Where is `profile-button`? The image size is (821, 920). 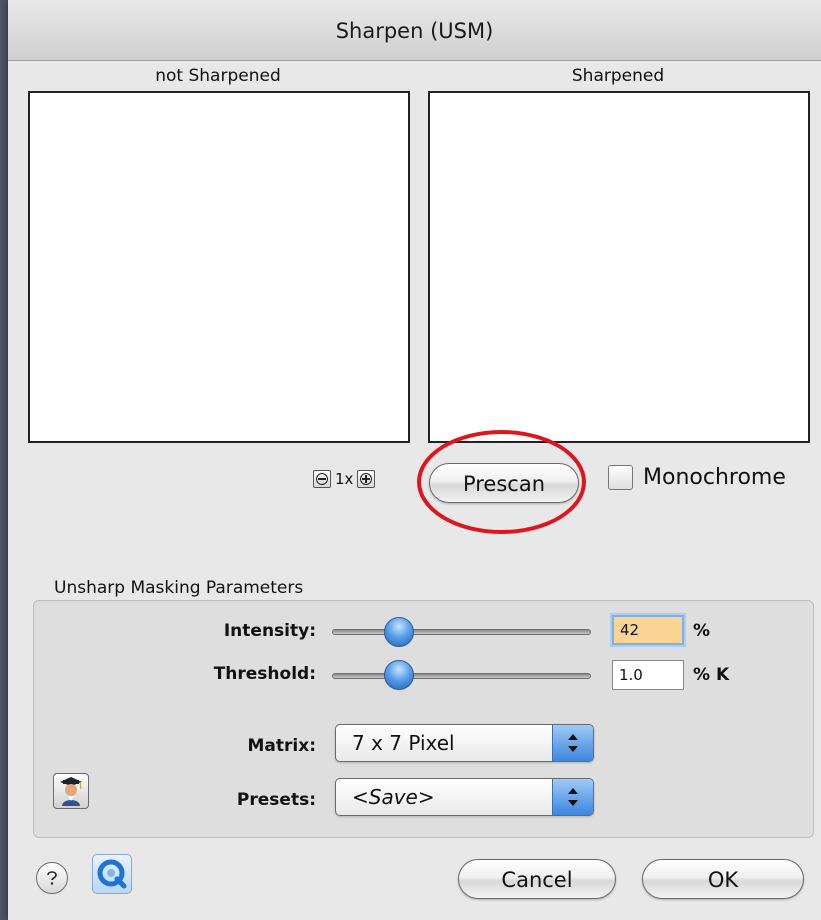
profile-button is located at coordinates (71, 791).